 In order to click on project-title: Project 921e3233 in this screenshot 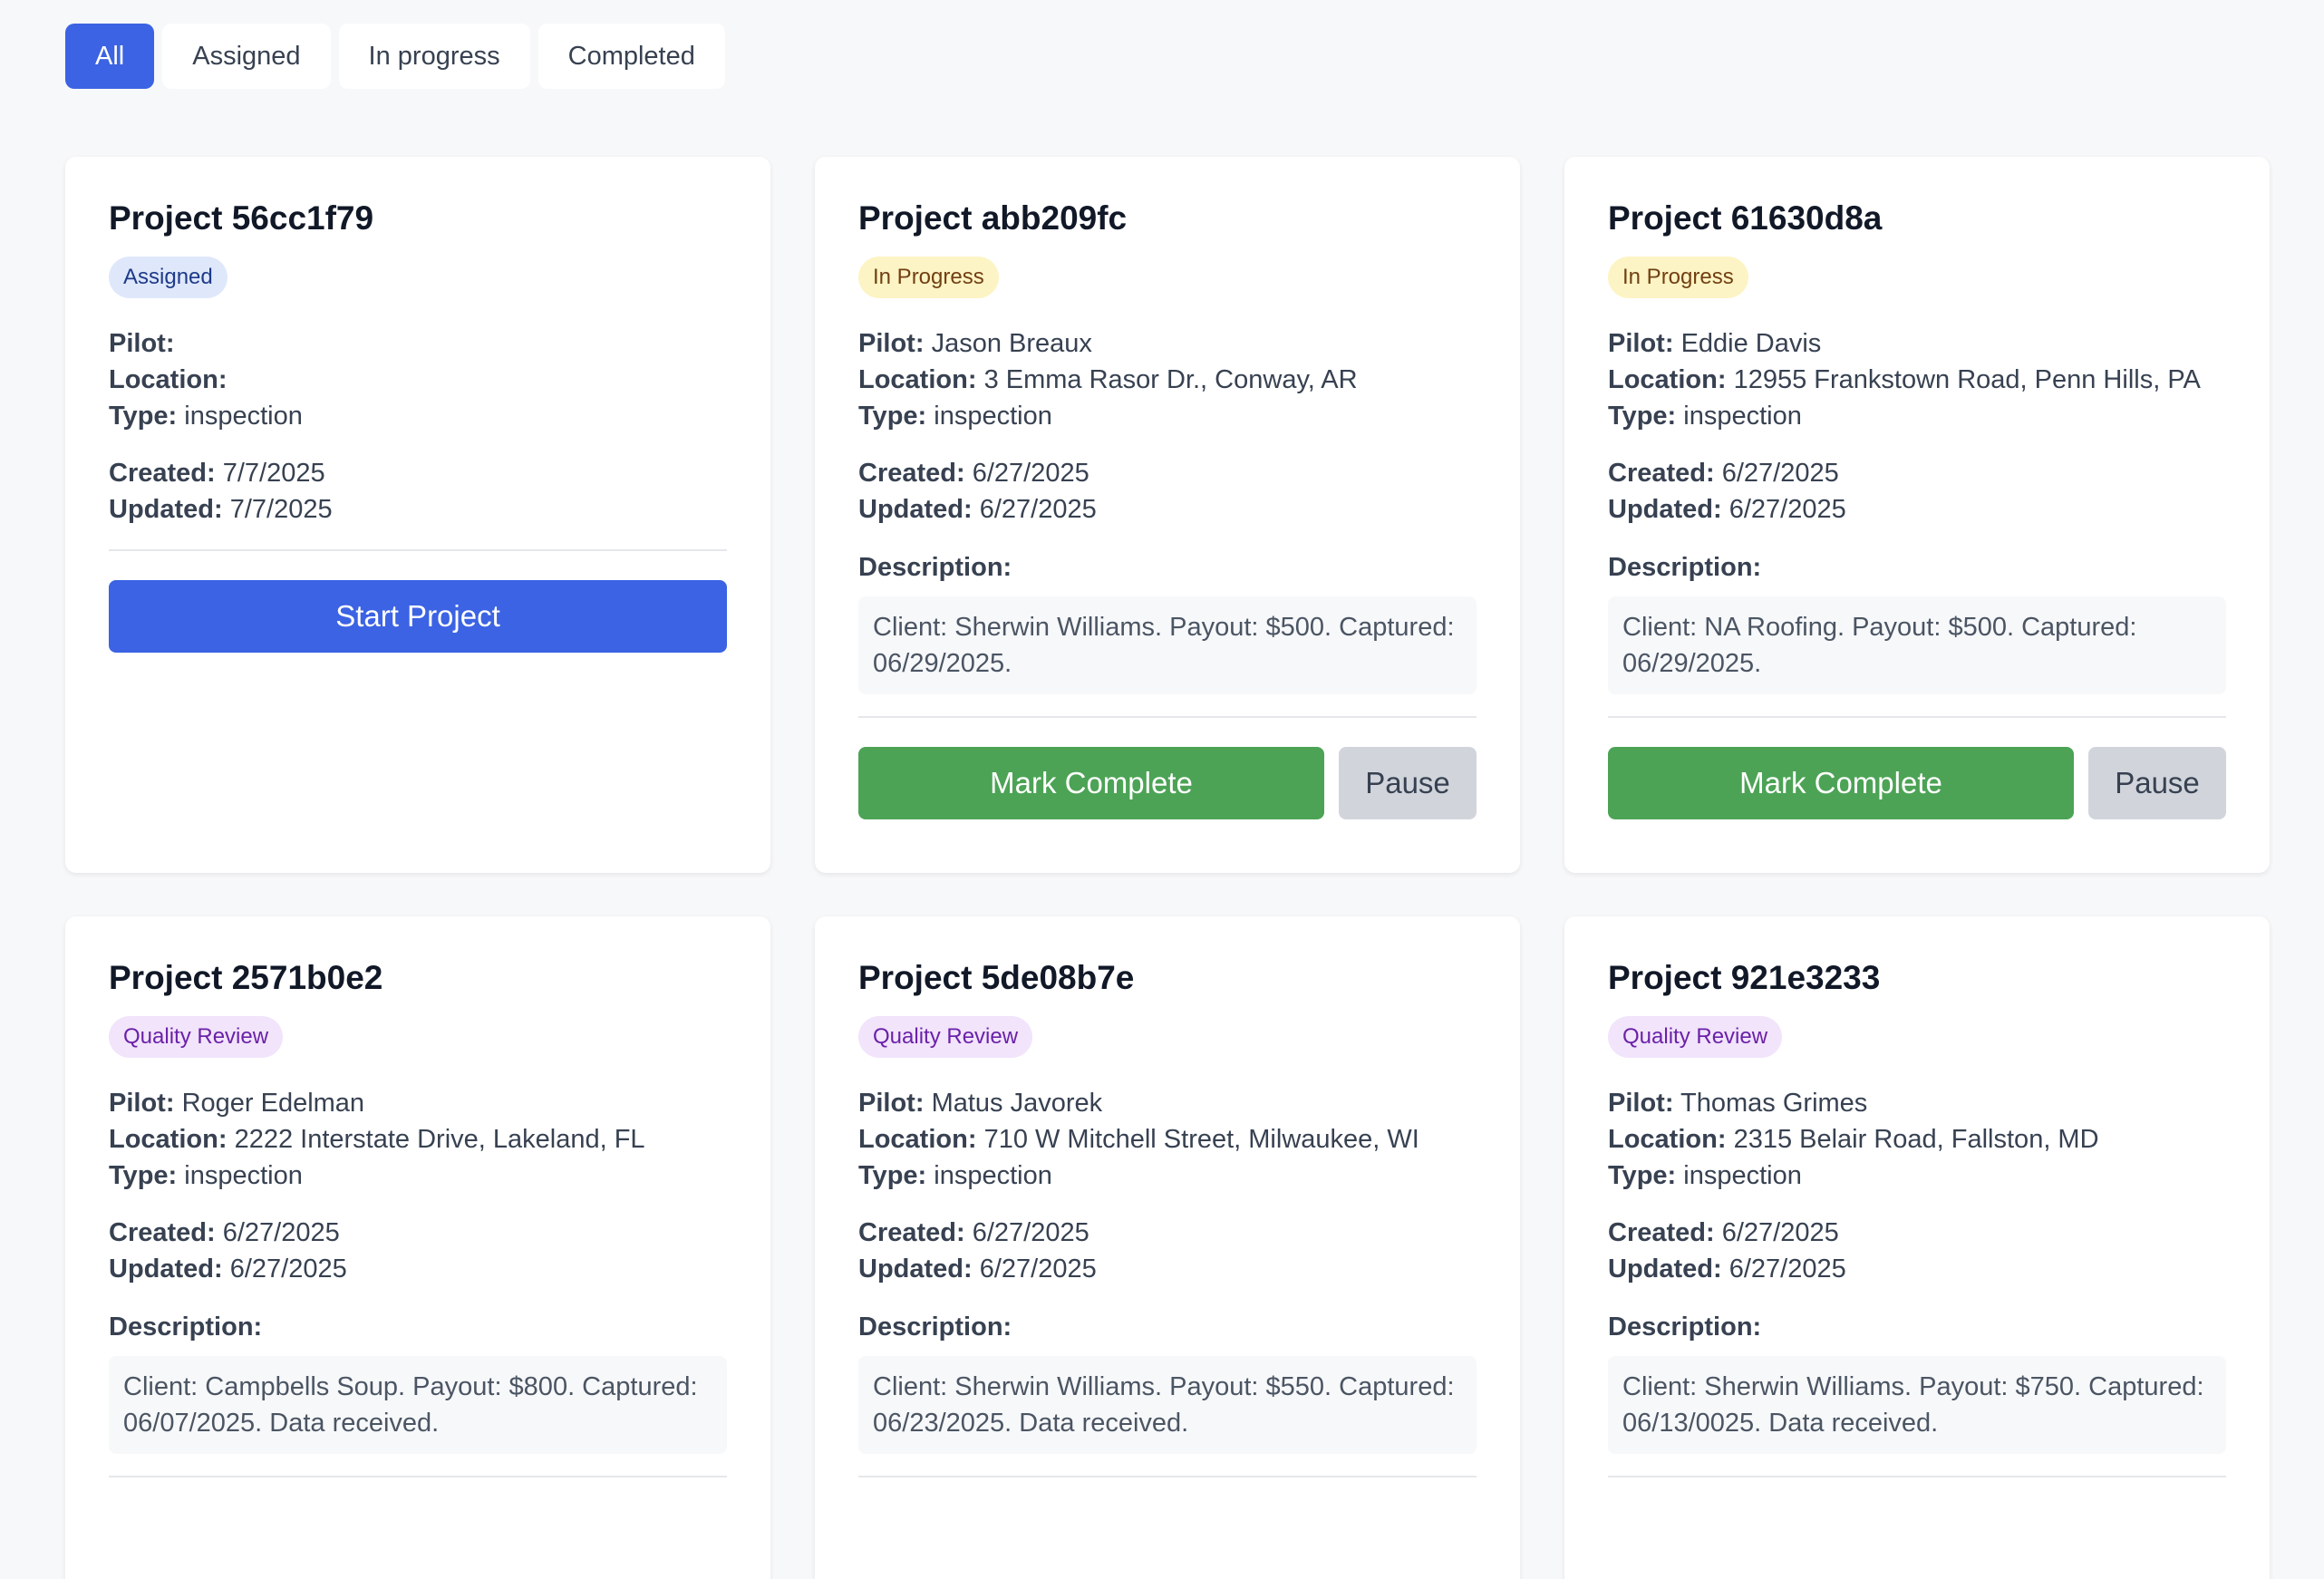, I will do `click(1744, 977)`.